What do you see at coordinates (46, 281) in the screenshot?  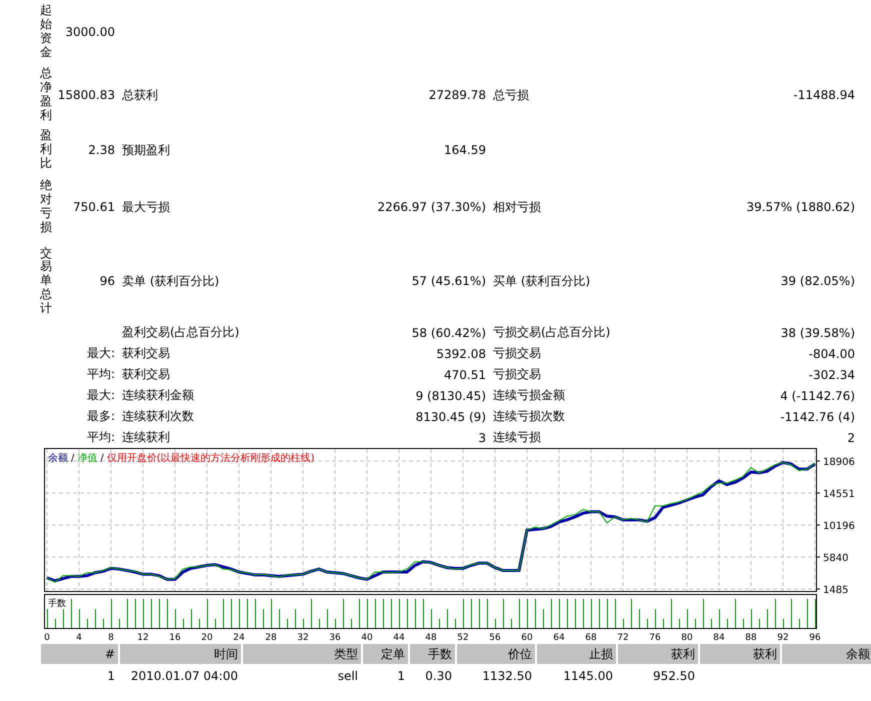 I see `stat-label: 交易单总计` at bounding box center [46, 281].